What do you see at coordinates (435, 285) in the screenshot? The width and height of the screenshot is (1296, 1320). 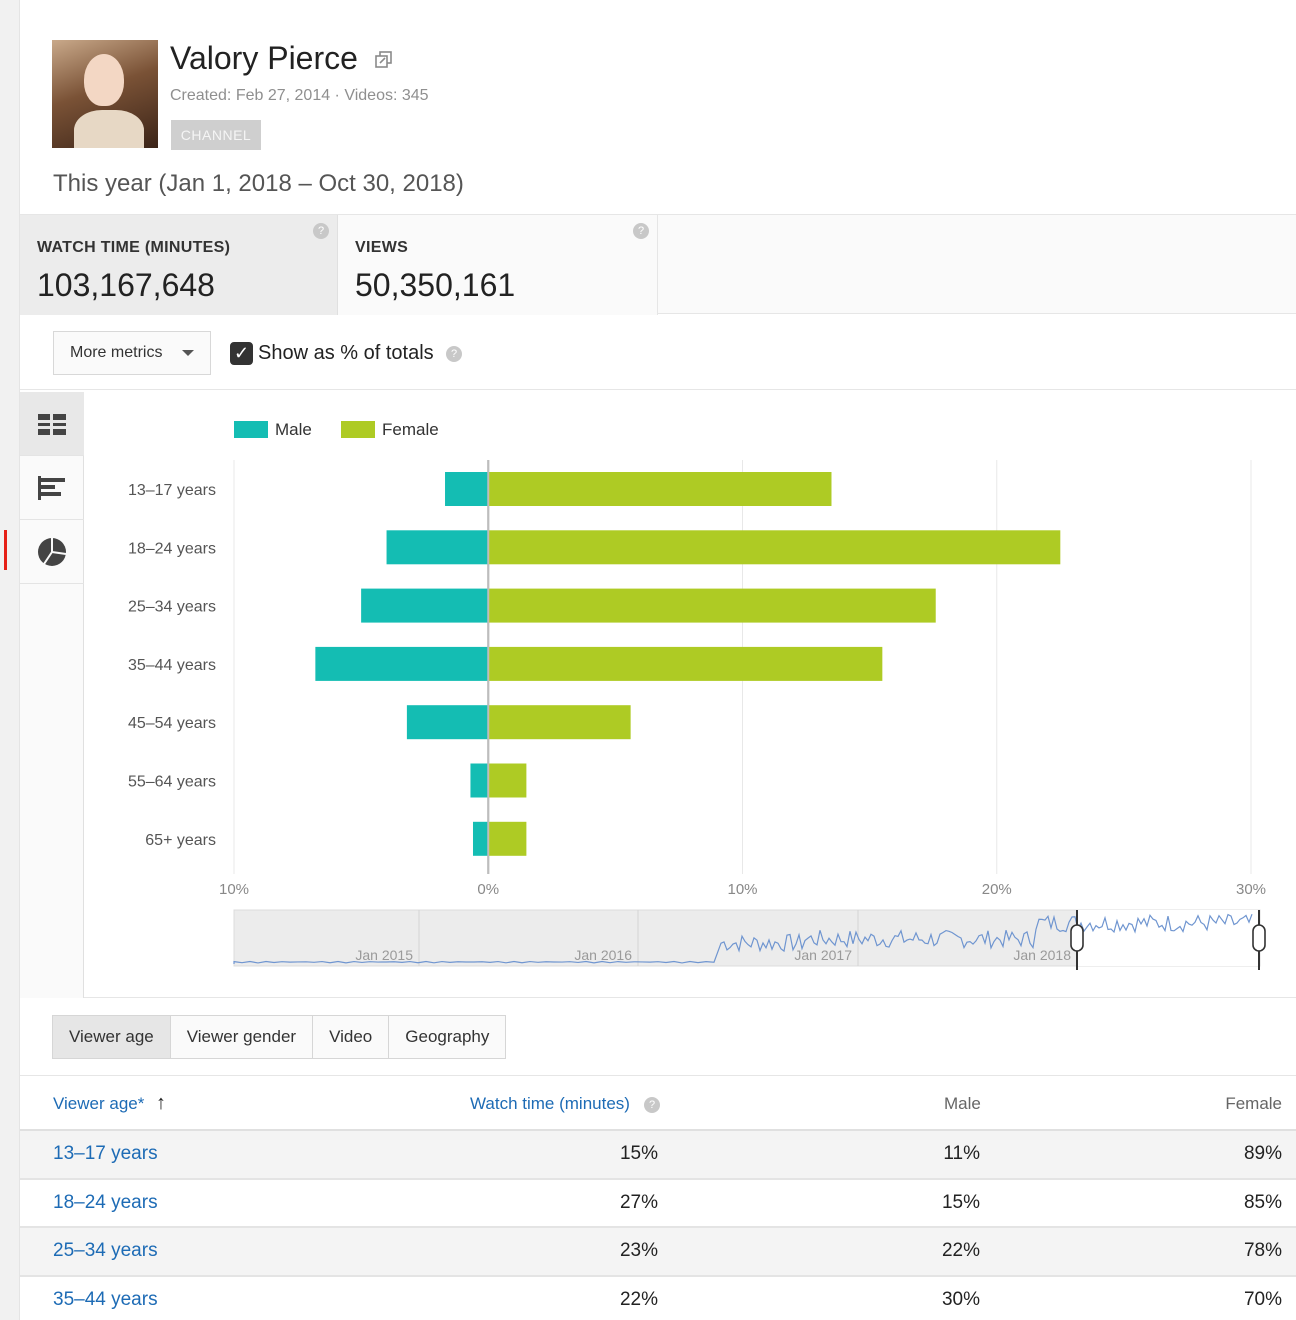 I see `metric-value: 50,350,161` at bounding box center [435, 285].